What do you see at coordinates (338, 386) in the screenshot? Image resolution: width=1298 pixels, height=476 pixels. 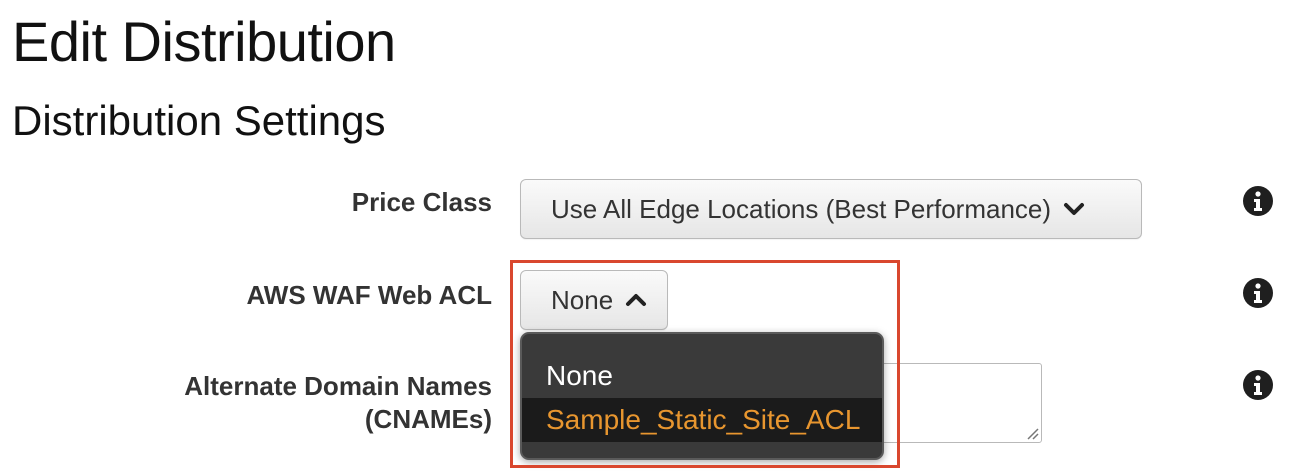 I see `alternate-domain-names-label-line1: Alternate Domain Names` at bounding box center [338, 386].